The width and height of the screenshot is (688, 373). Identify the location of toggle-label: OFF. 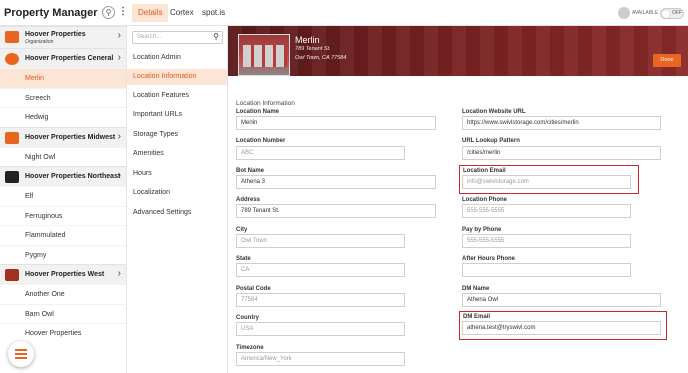
(677, 13).